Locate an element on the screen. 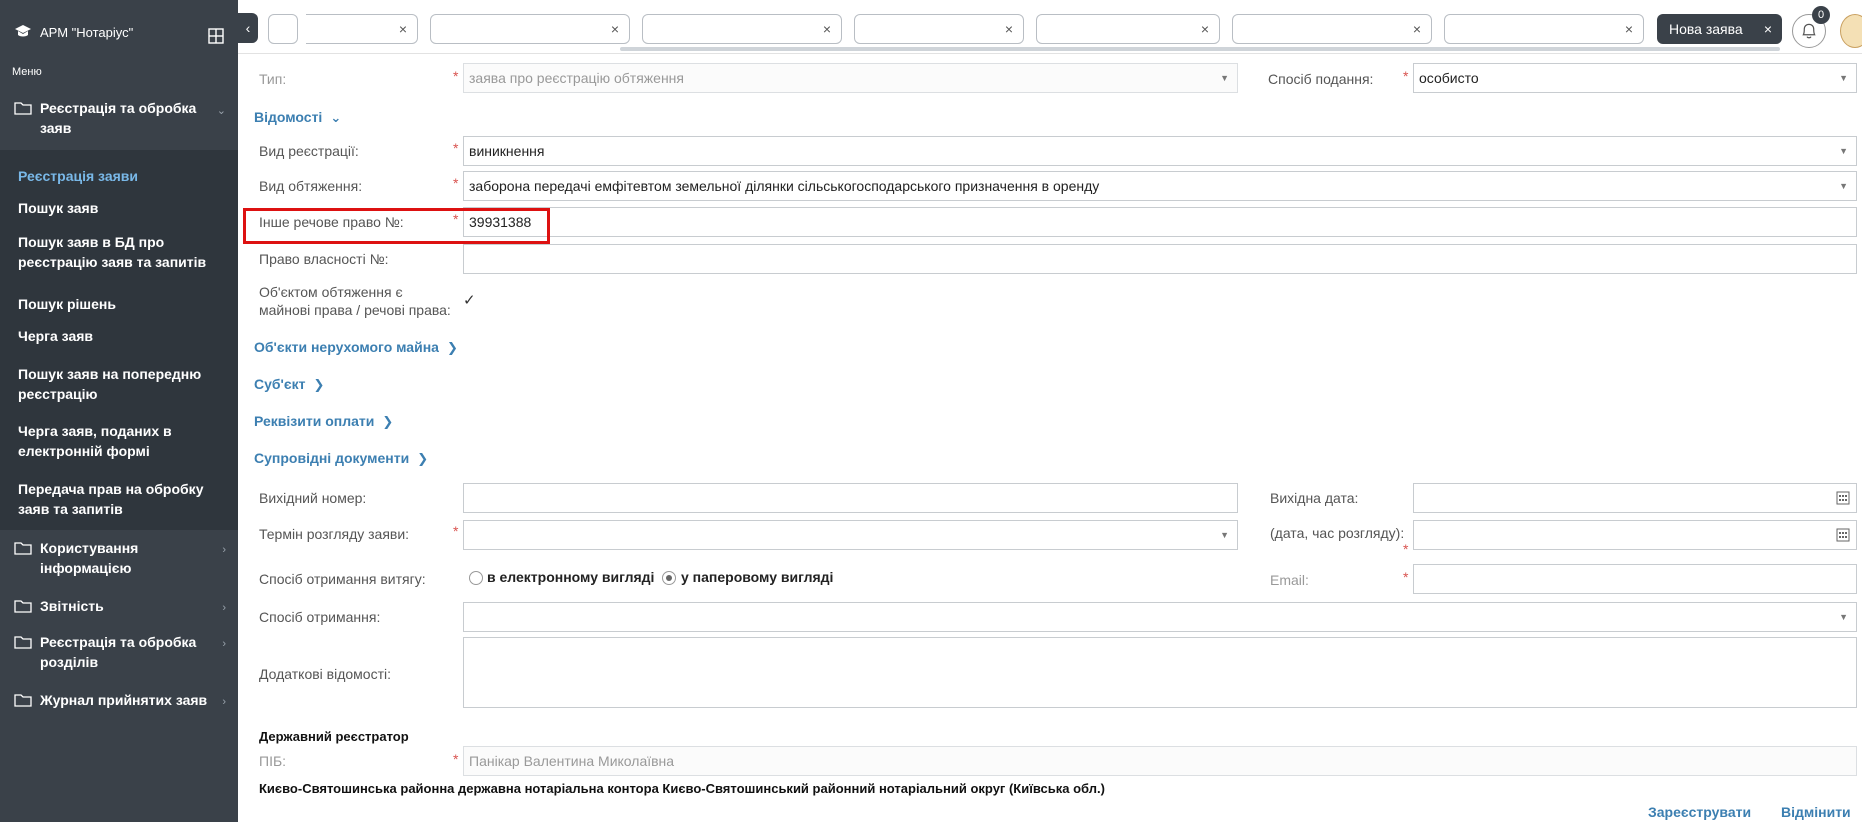 This screenshot has height=822, width=1862. collapse-sidebar-button: ‹ is located at coordinates (248, 28).